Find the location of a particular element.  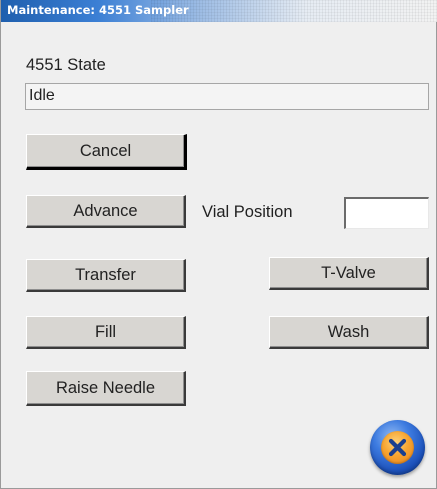

state-value: Idle is located at coordinates (227, 96).